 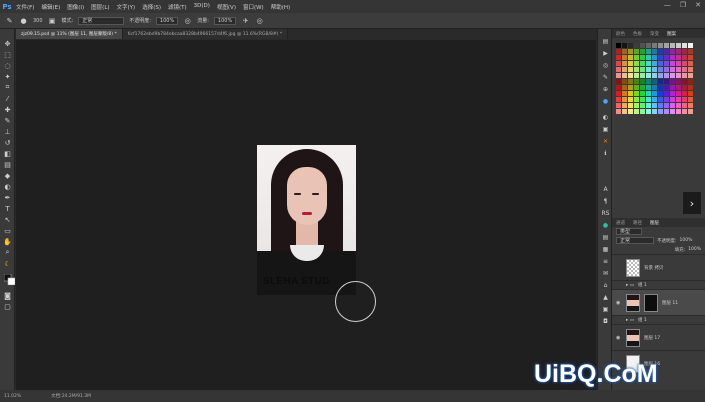 What do you see at coordinates (620, 223) in the screenshot?
I see `tab-channels: 通道` at bounding box center [620, 223].